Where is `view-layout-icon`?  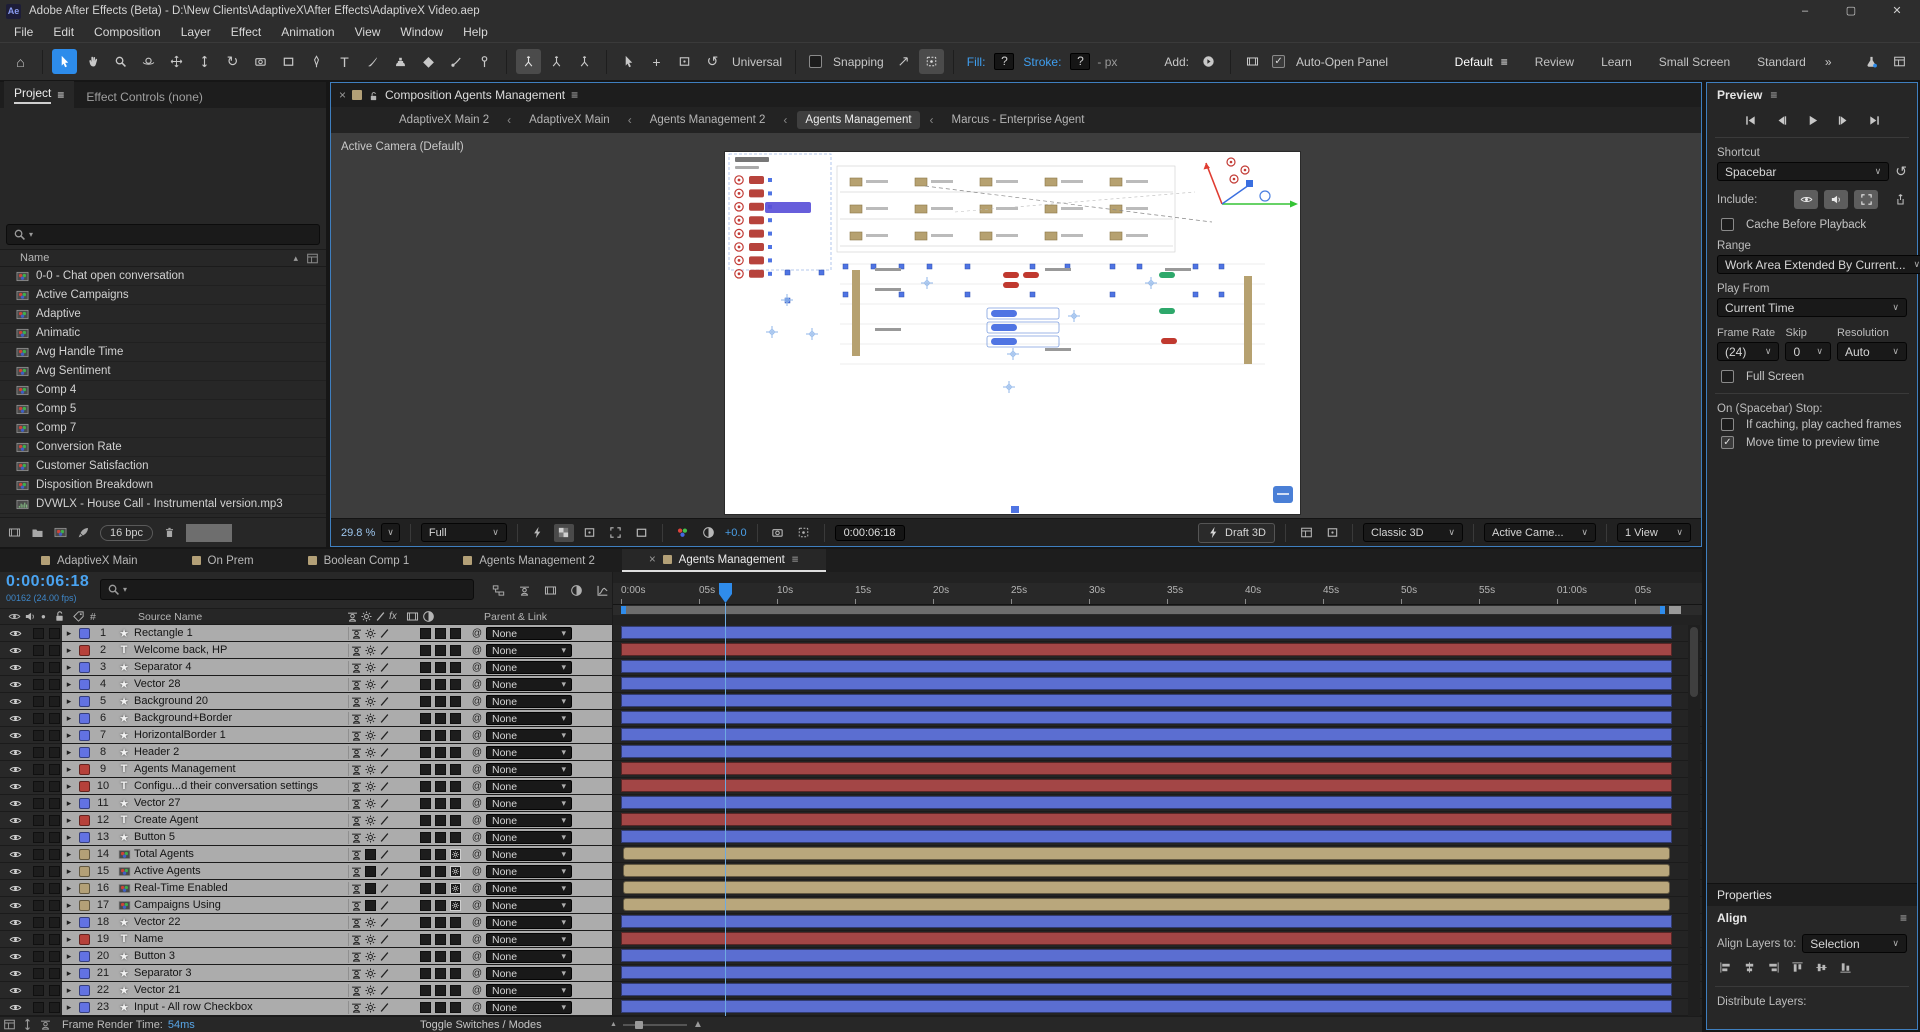 view-layout-icon is located at coordinates (1306, 533).